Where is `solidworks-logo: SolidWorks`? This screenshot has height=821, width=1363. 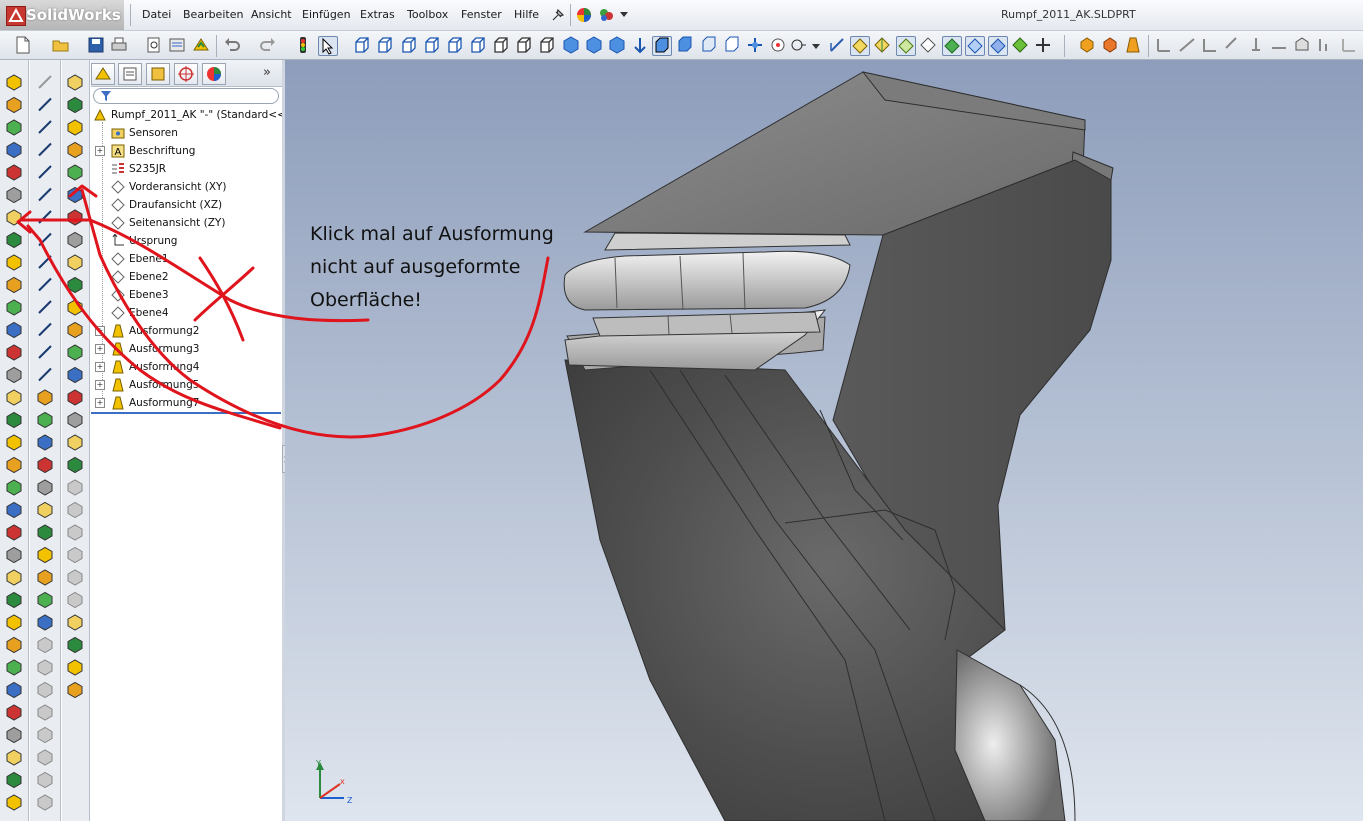 solidworks-logo: SolidWorks is located at coordinates (62, 15).